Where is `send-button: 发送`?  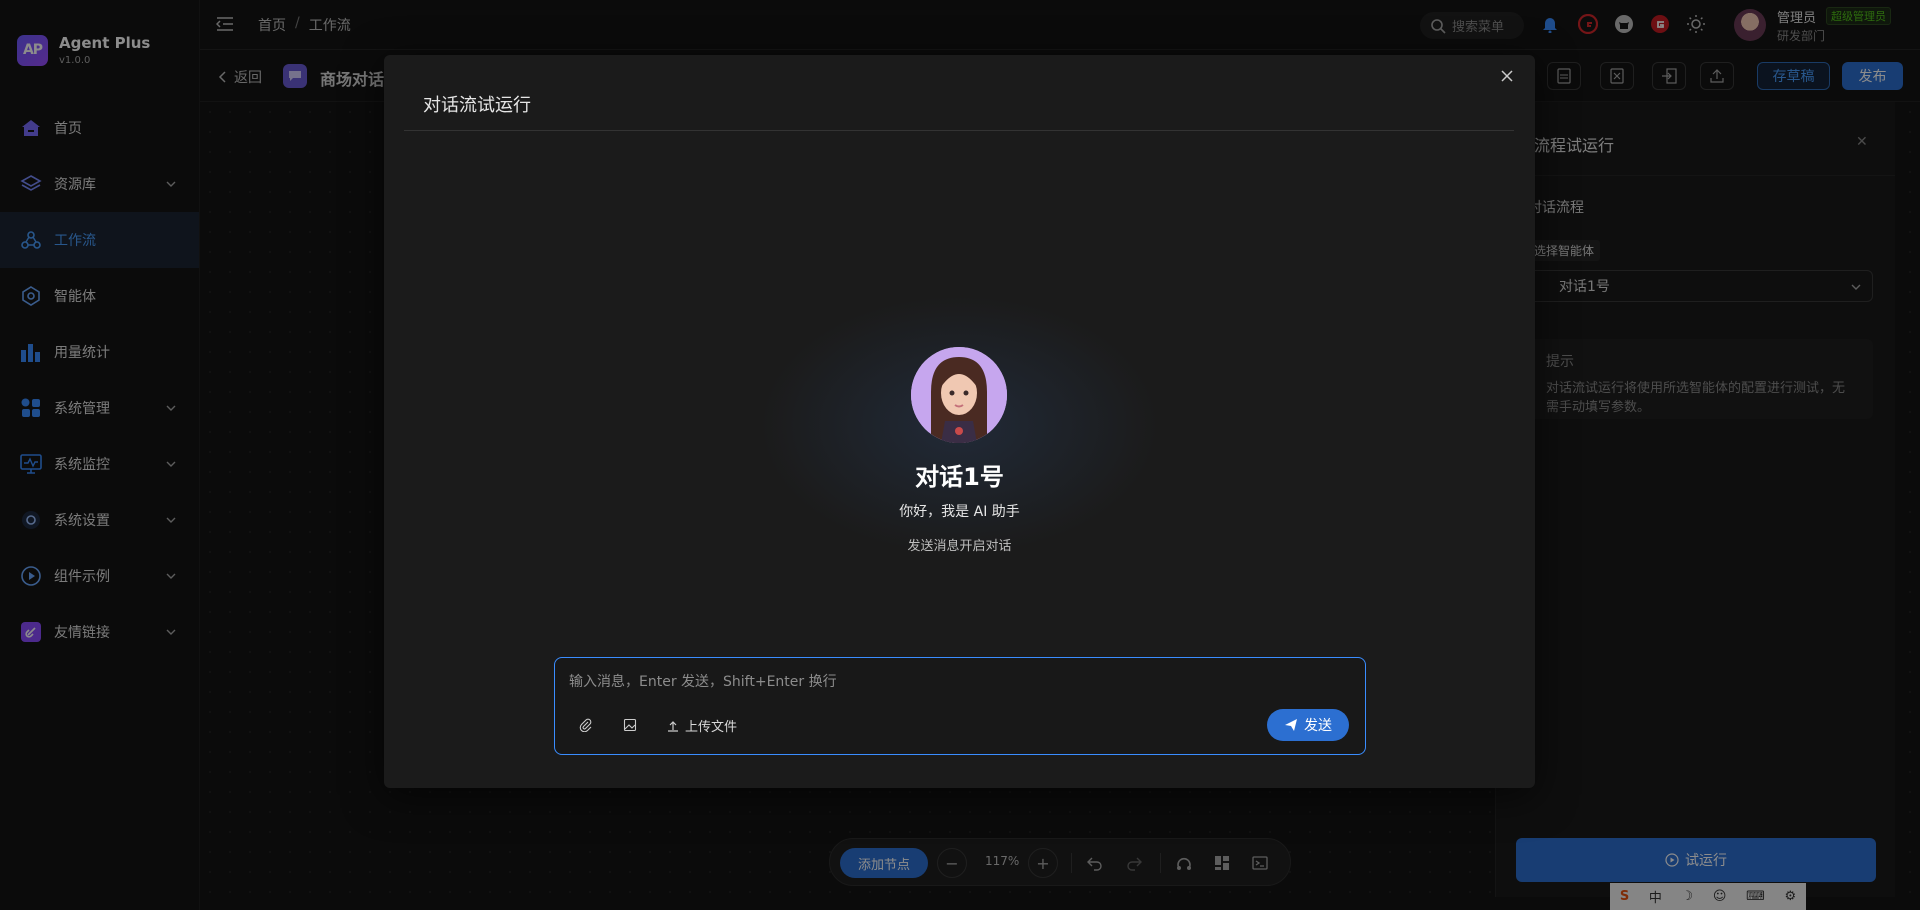
send-button: 发送 is located at coordinates (1308, 725).